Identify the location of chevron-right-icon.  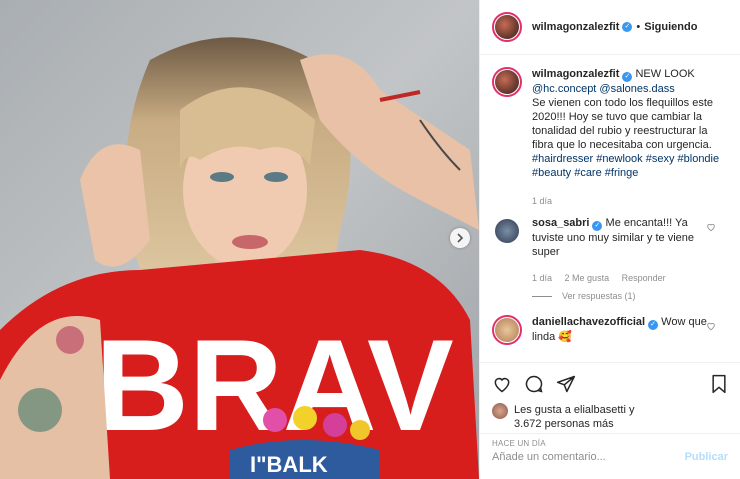
(460, 238).